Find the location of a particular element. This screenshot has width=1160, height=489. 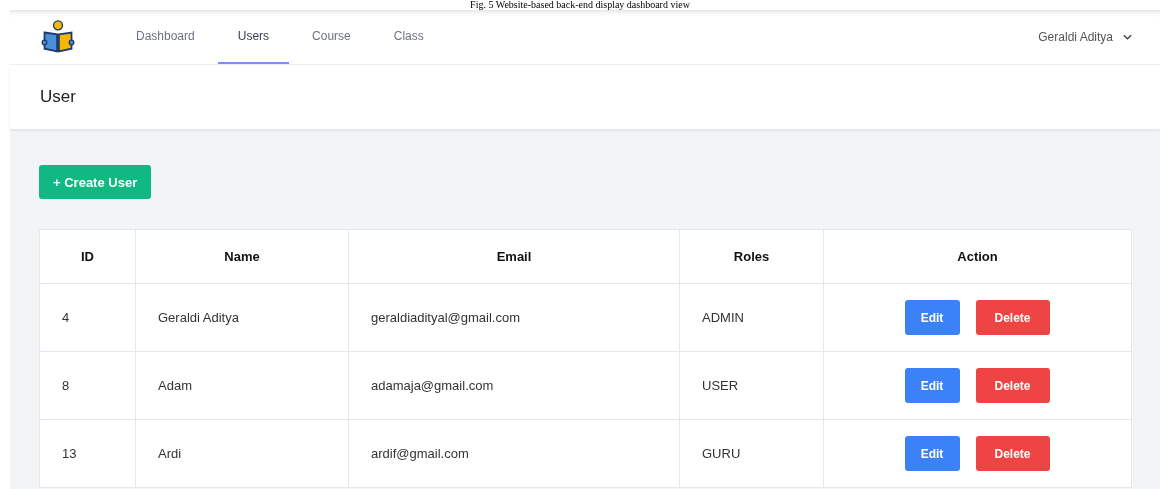

create-user-button: + Create User is located at coordinates (95, 182).